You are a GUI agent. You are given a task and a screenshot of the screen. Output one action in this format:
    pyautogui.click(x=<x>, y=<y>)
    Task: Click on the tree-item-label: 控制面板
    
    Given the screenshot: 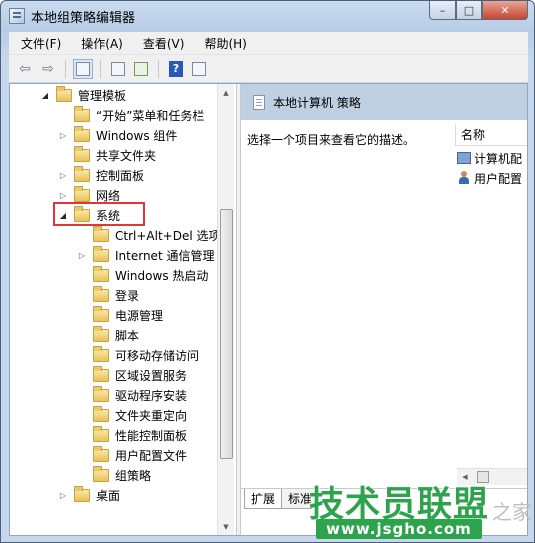 What is the action you would take?
    pyautogui.click(x=120, y=175)
    